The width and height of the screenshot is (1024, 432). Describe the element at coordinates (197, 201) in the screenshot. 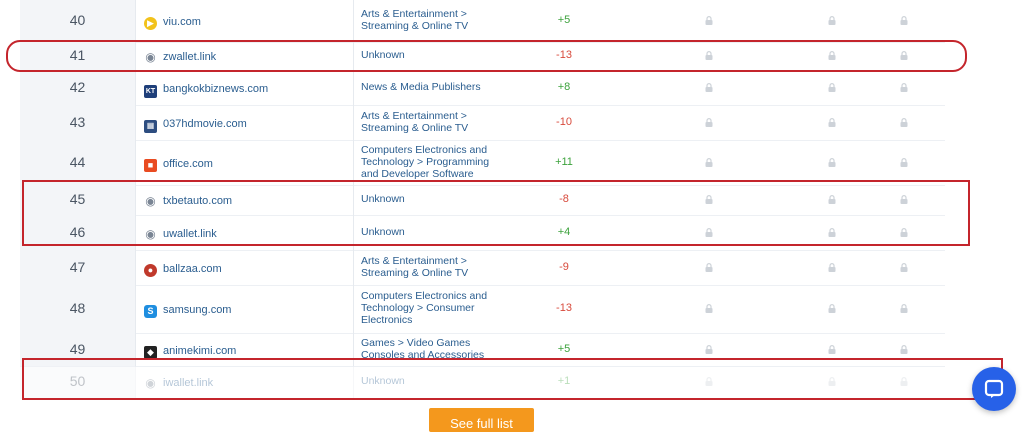

I see `site-link: txbetauto.com` at that location.